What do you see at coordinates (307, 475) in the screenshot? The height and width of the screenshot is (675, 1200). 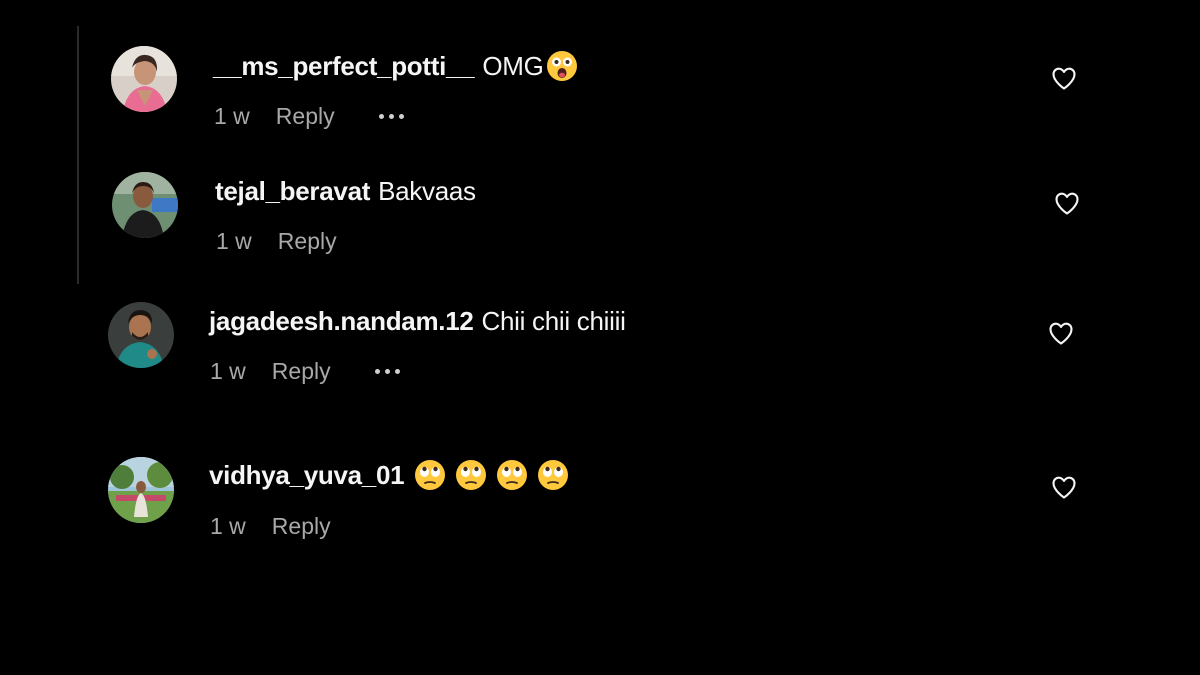 I see `comment-username: vidhya_yuva_01` at bounding box center [307, 475].